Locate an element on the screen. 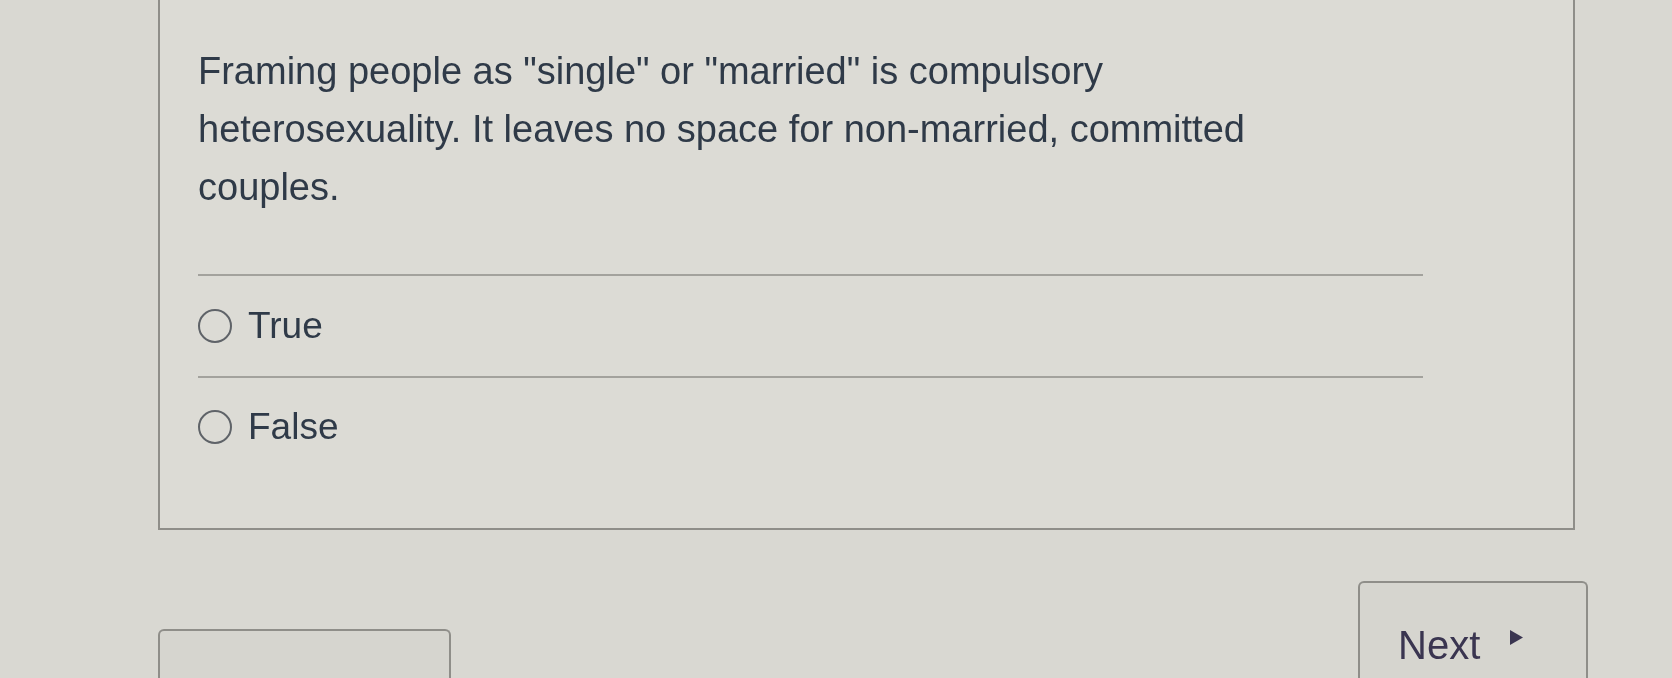 The image size is (1672, 678). next-button: Next is located at coordinates (1473, 629).